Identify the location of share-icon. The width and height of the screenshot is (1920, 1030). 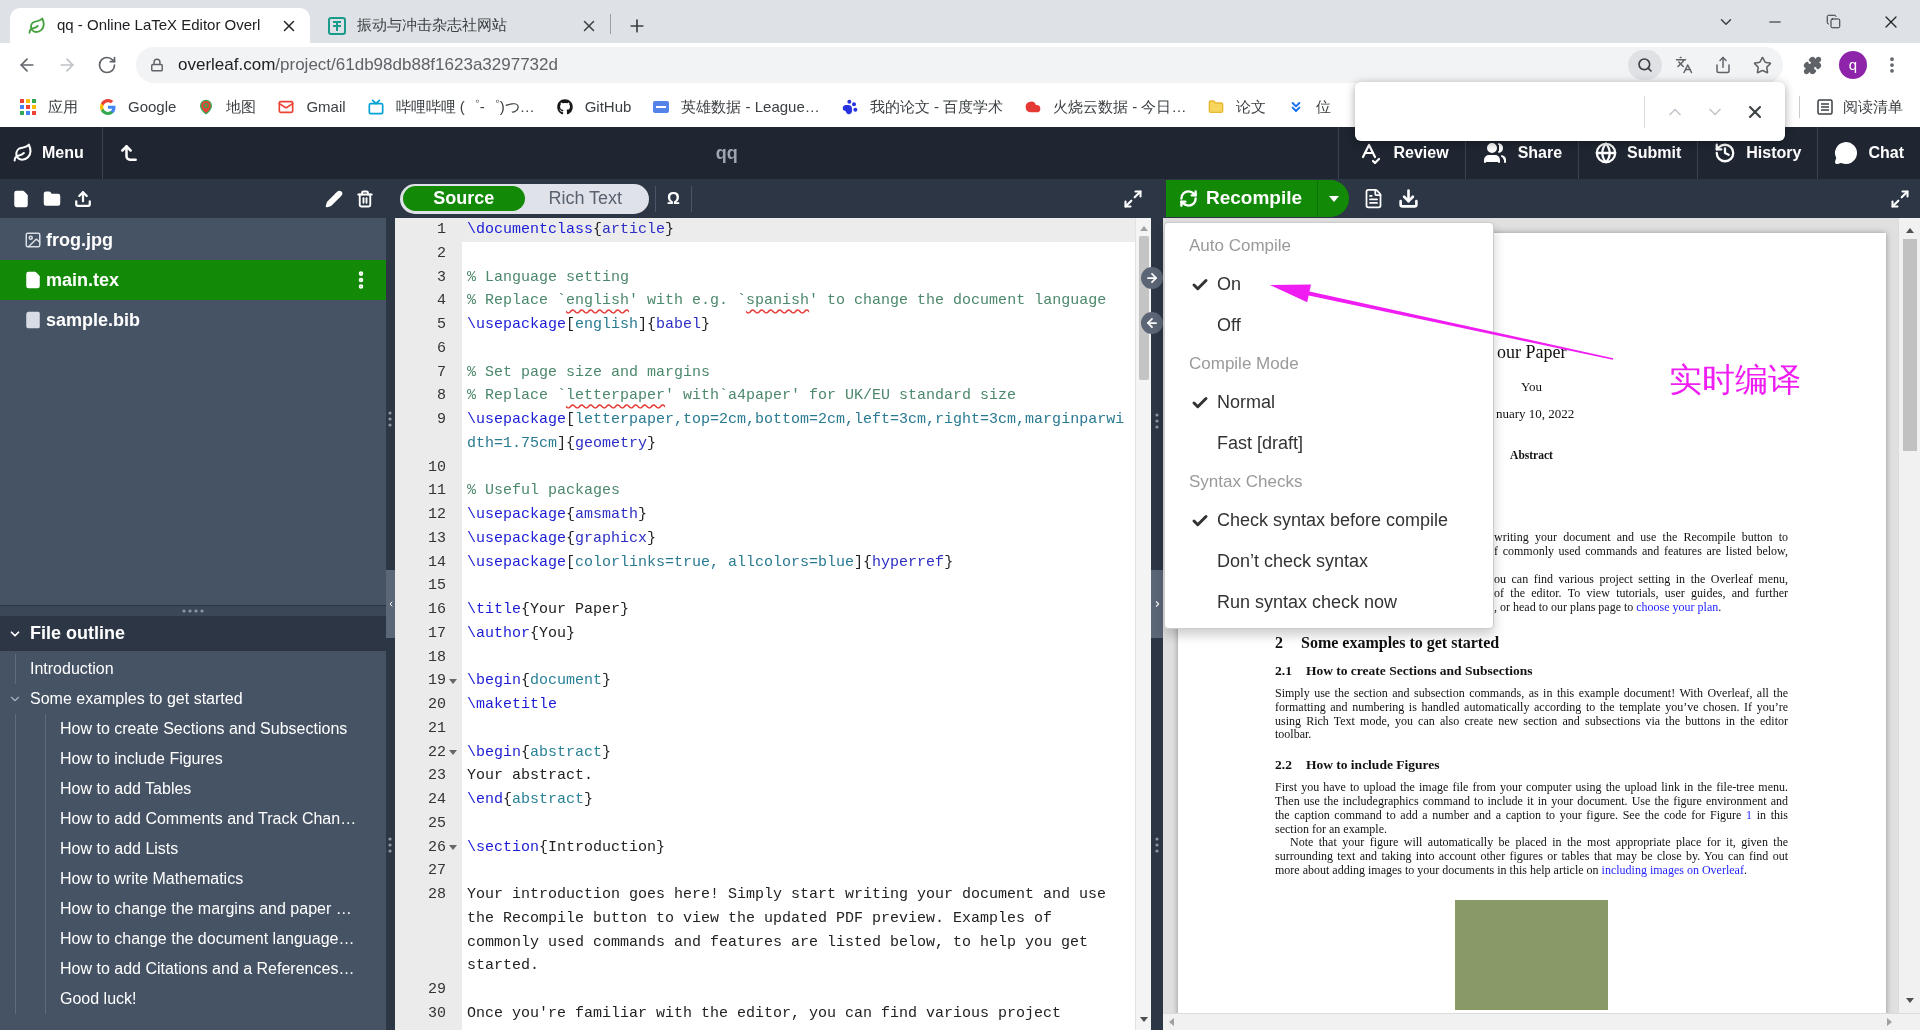
(1723, 65).